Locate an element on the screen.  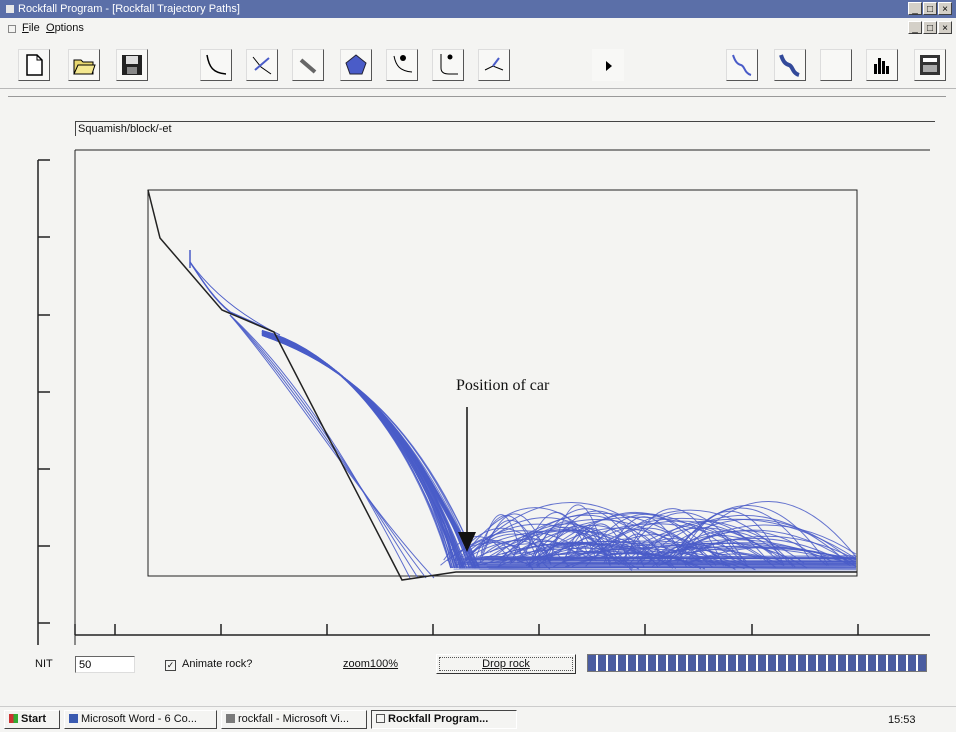
zoom-button: zoom100% is located at coordinates (370, 664).